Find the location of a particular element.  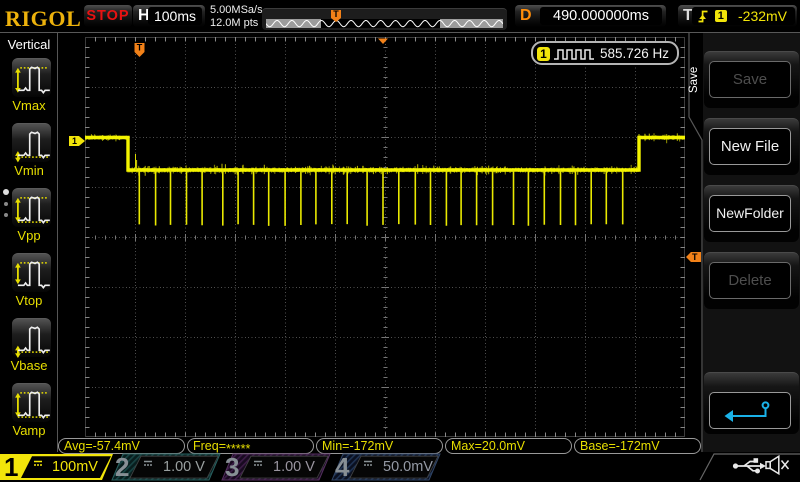

svg-text: 1 is located at coordinates (11, 467).